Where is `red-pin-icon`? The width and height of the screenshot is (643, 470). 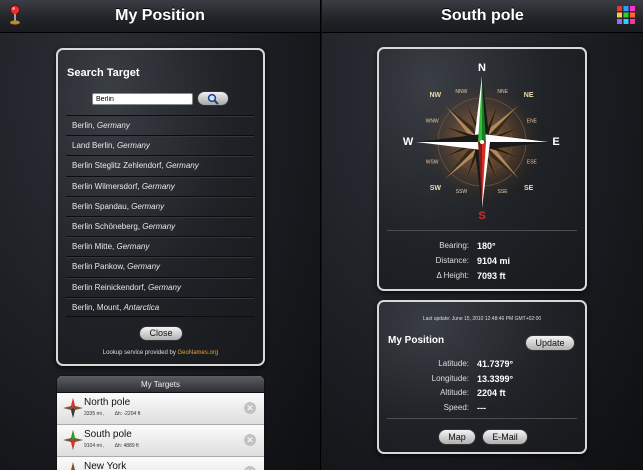
red-pin-icon is located at coordinates (15, 15).